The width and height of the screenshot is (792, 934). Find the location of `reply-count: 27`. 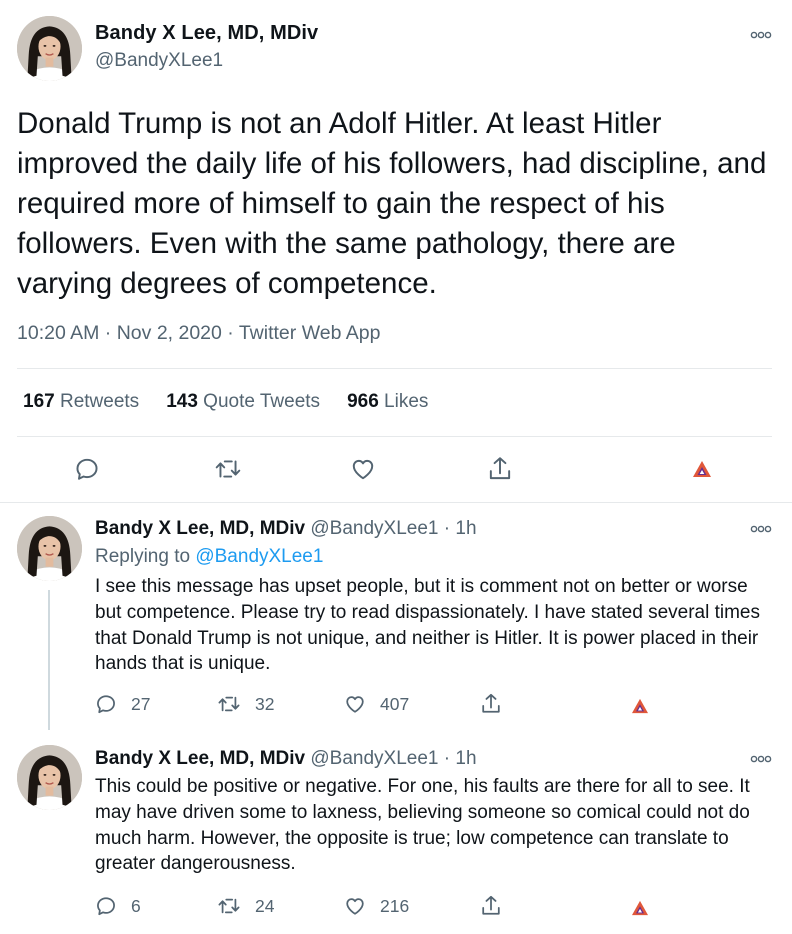

reply-count: 27 is located at coordinates (141, 703).